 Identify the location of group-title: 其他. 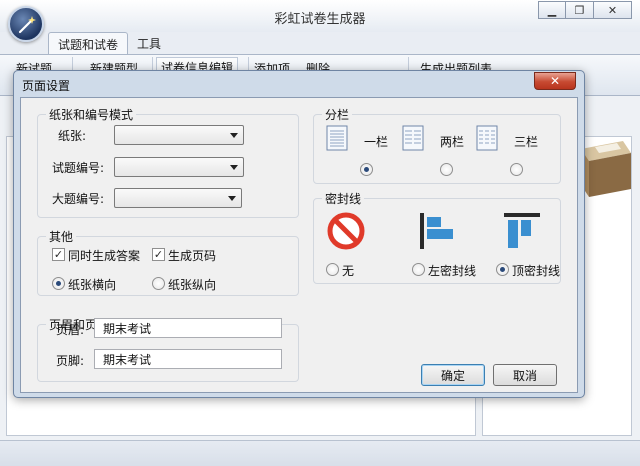
(61, 236).